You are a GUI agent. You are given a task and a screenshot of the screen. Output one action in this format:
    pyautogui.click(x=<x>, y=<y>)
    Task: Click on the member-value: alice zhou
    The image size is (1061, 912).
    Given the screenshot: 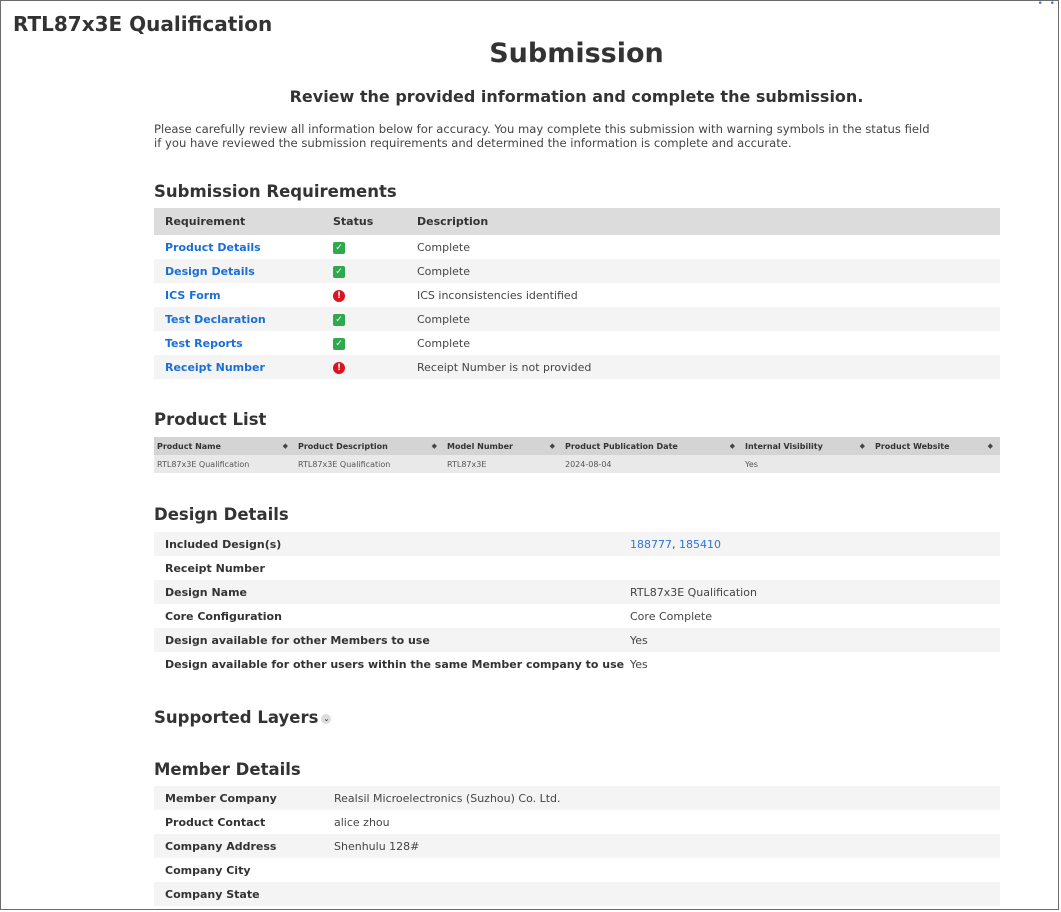 What is the action you would take?
    pyautogui.click(x=362, y=822)
    